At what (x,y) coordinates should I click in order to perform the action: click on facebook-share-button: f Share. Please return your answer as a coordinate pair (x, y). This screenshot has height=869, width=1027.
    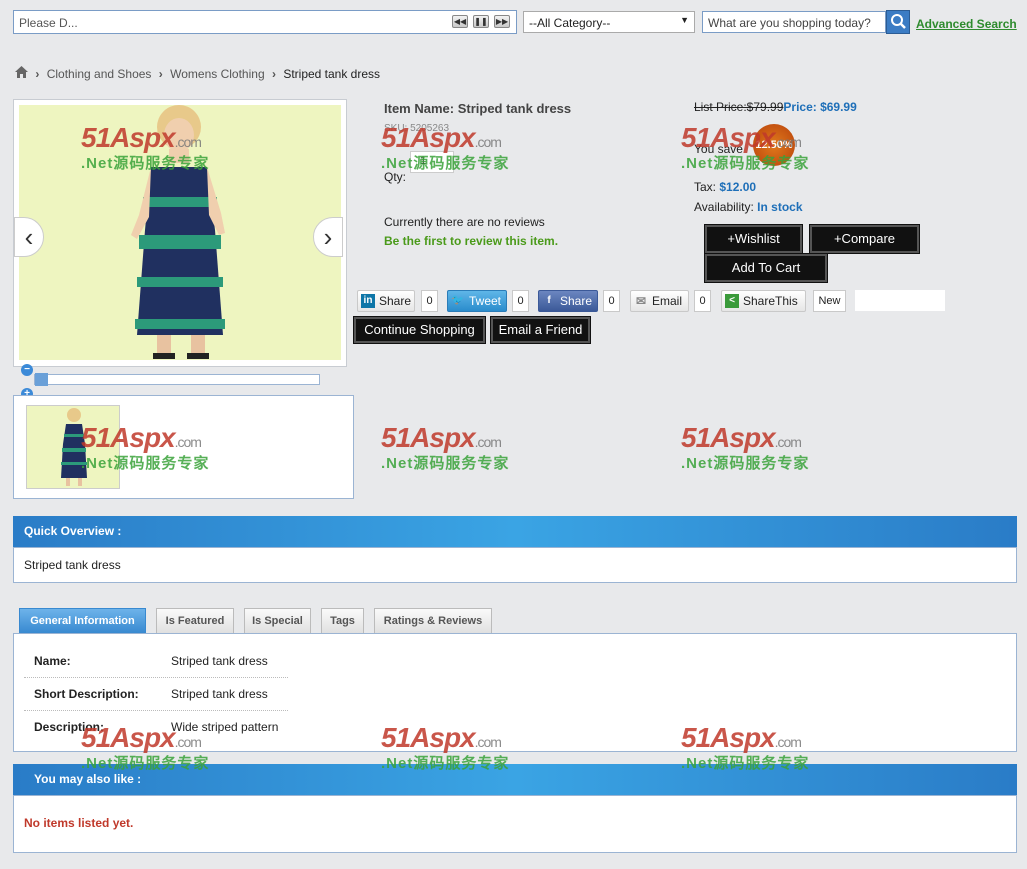
    Looking at the image, I should click on (568, 301).